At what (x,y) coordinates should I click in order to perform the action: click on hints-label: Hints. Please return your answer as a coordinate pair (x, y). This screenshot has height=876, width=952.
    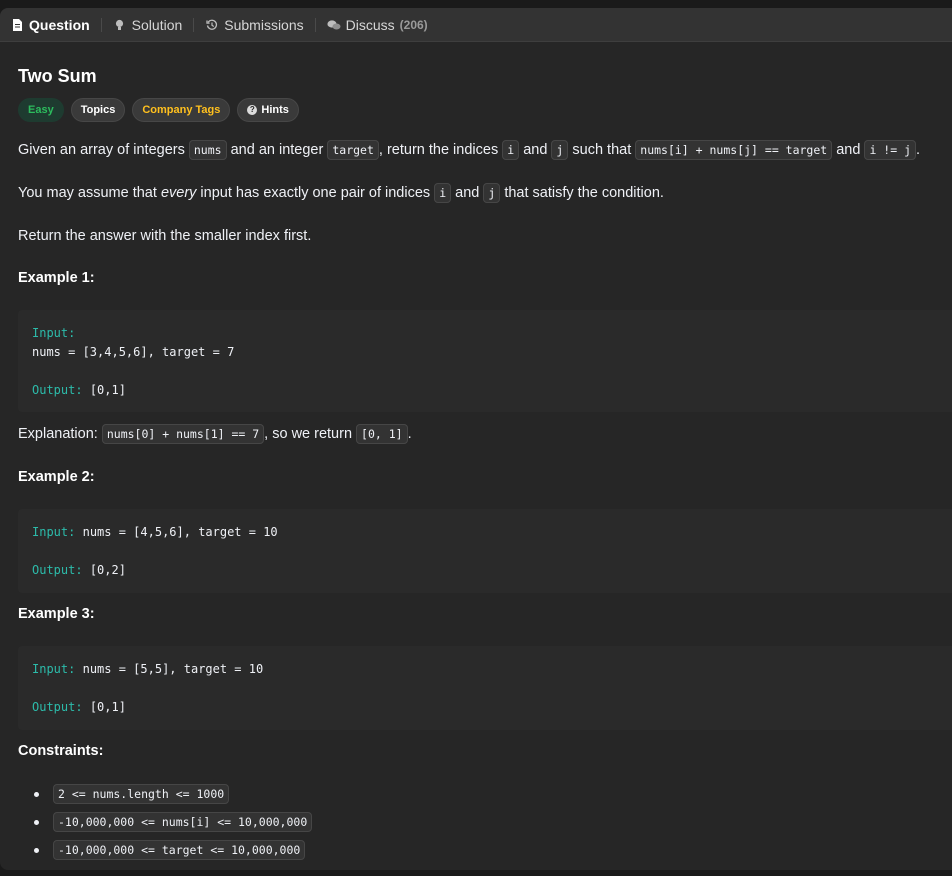
    Looking at the image, I should click on (275, 110).